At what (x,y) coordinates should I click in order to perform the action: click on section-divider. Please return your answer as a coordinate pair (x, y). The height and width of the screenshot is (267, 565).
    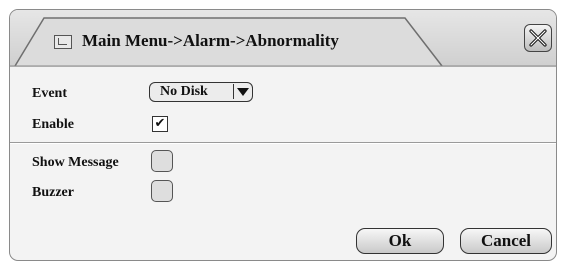
    Looking at the image, I should click on (283, 143).